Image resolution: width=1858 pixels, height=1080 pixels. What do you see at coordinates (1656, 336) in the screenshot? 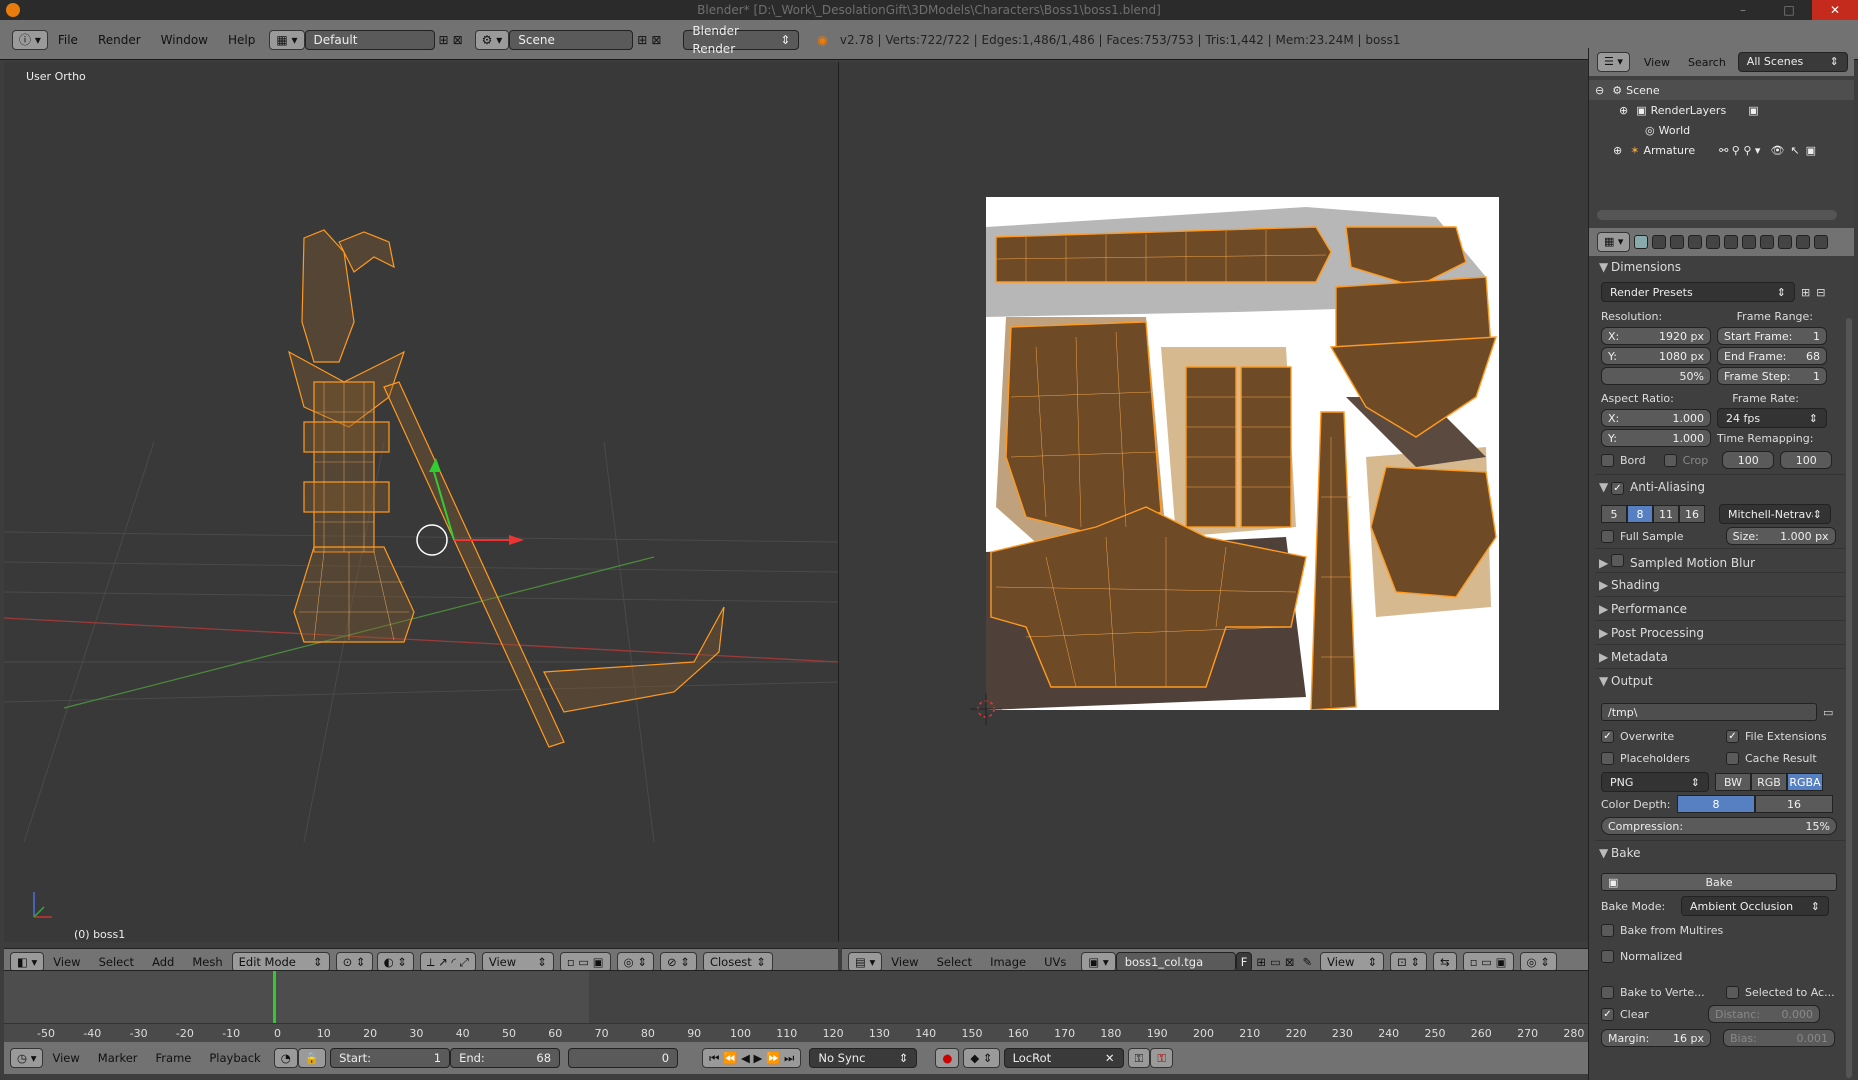
I see `res-x-field: X: 1920 px` at bounding box center [1656, 336].